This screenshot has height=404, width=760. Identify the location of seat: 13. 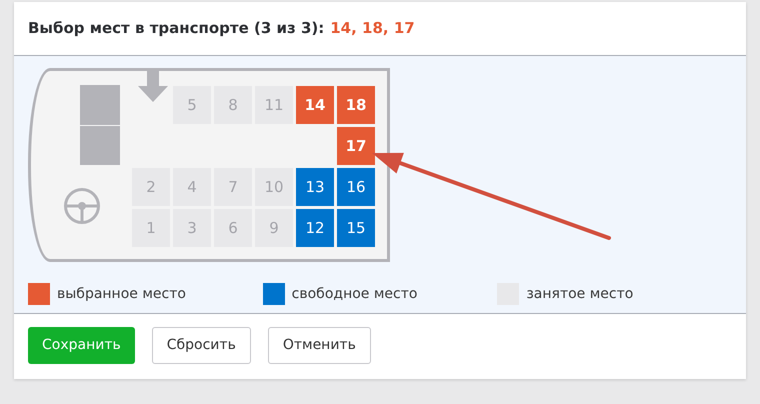
(315, 187).